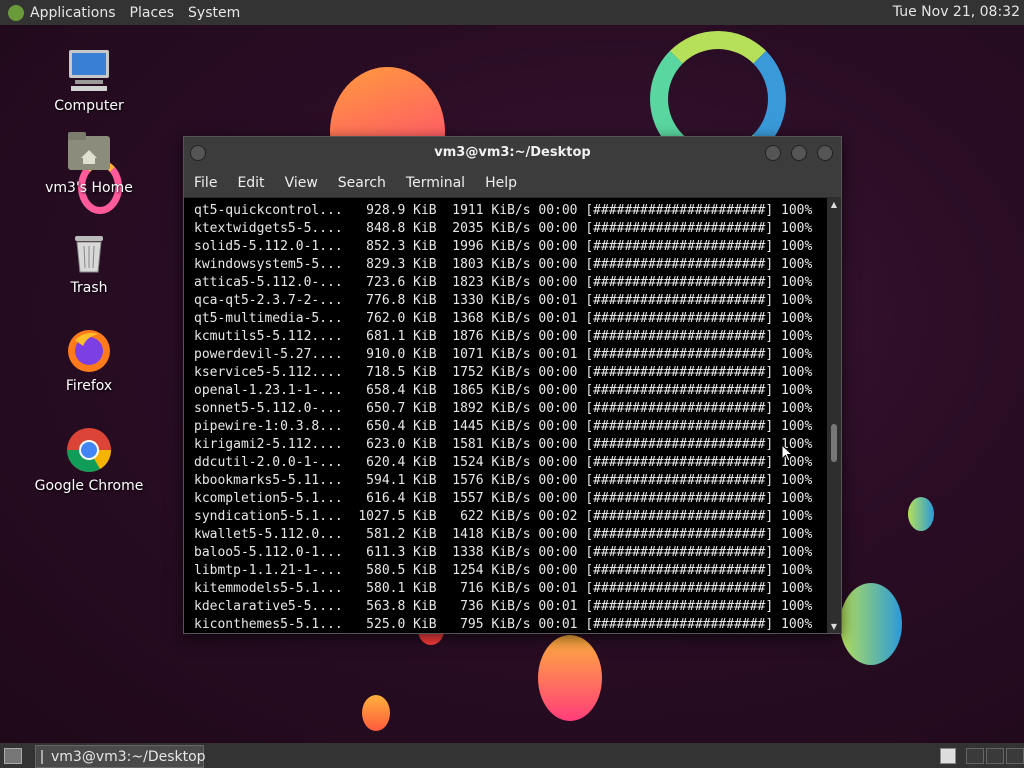 Image resolution: width=1024 pixels, height=768 pixels. I want to click on system-menu: System, so click(214, 13).